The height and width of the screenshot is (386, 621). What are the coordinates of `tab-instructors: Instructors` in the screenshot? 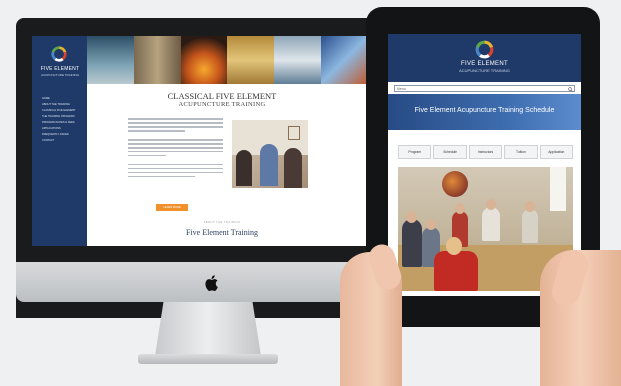 It's located at (485, 152).